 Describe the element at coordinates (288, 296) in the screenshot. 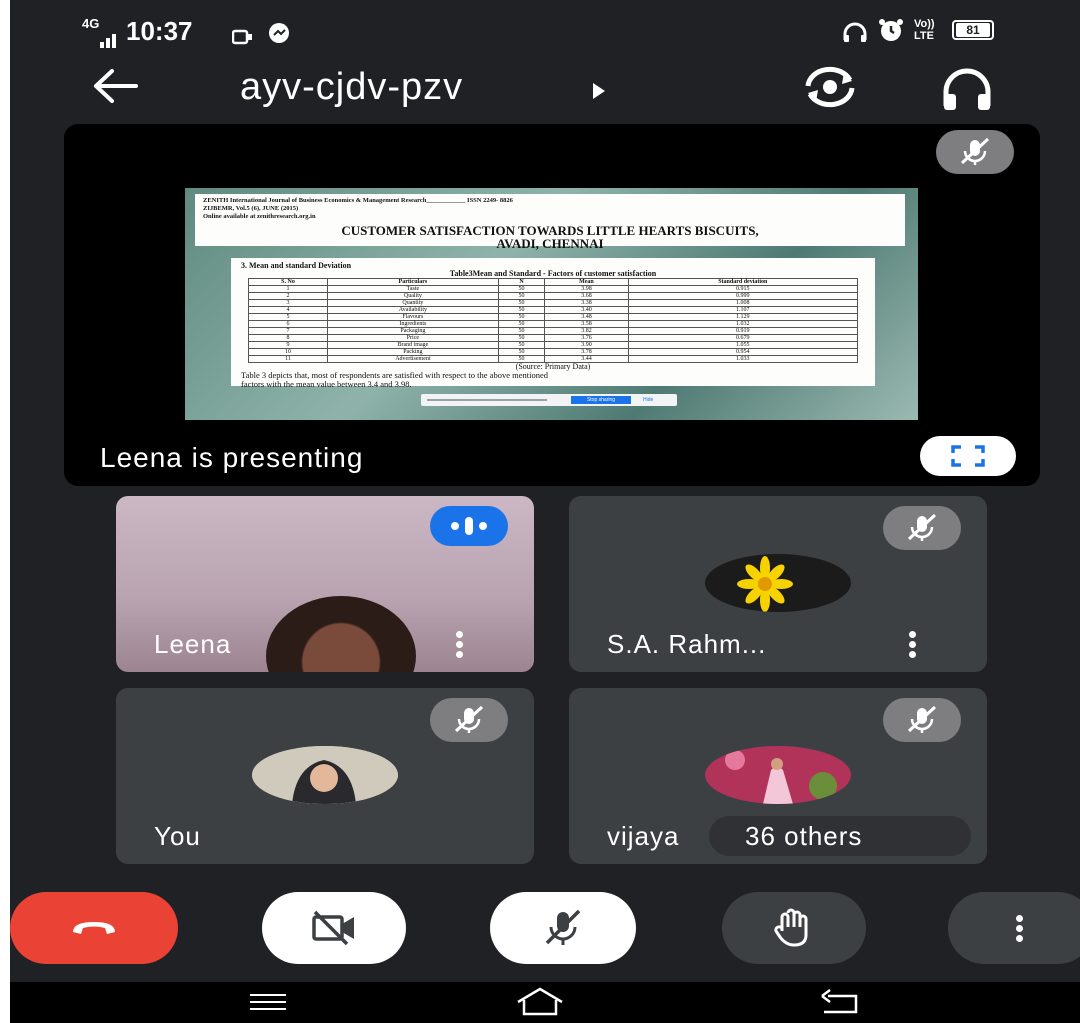

I see `table-cell: 2` at that location.